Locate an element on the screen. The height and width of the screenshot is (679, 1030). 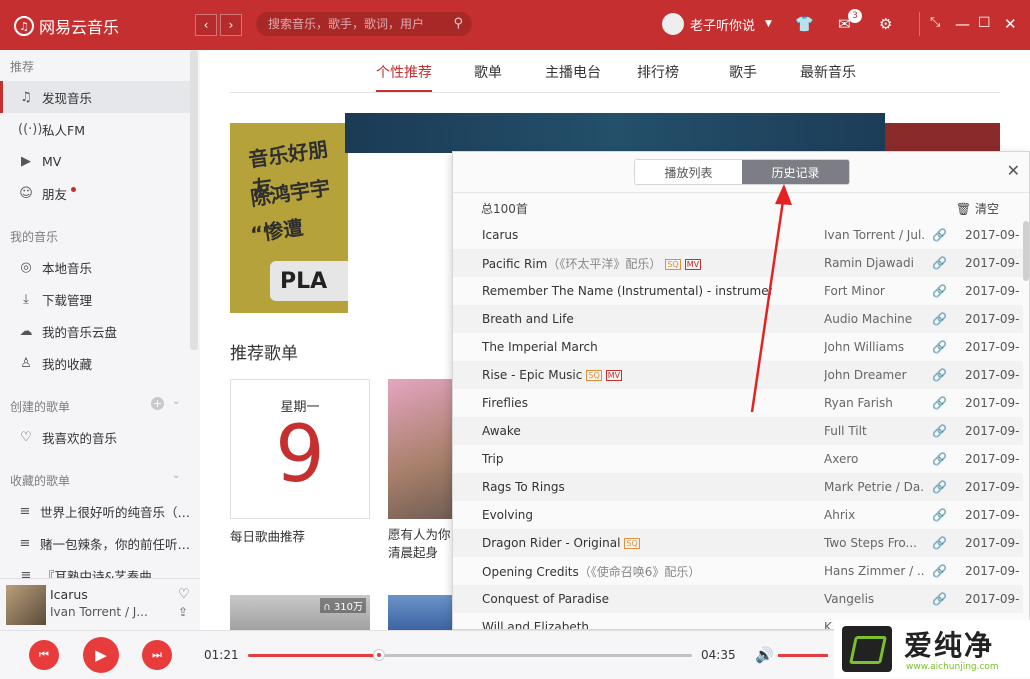
album-cover is located at coordinates (26, 605).